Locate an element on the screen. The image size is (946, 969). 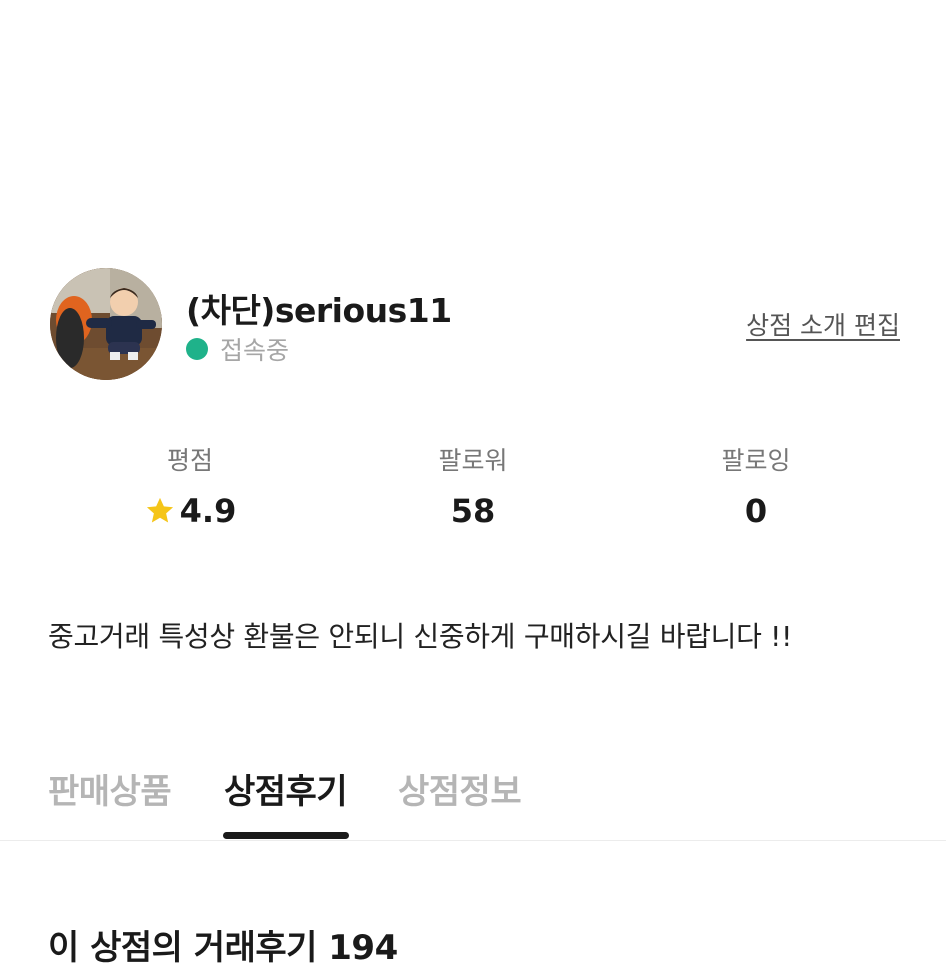
profile-photo is located at coordinates (106, 324).